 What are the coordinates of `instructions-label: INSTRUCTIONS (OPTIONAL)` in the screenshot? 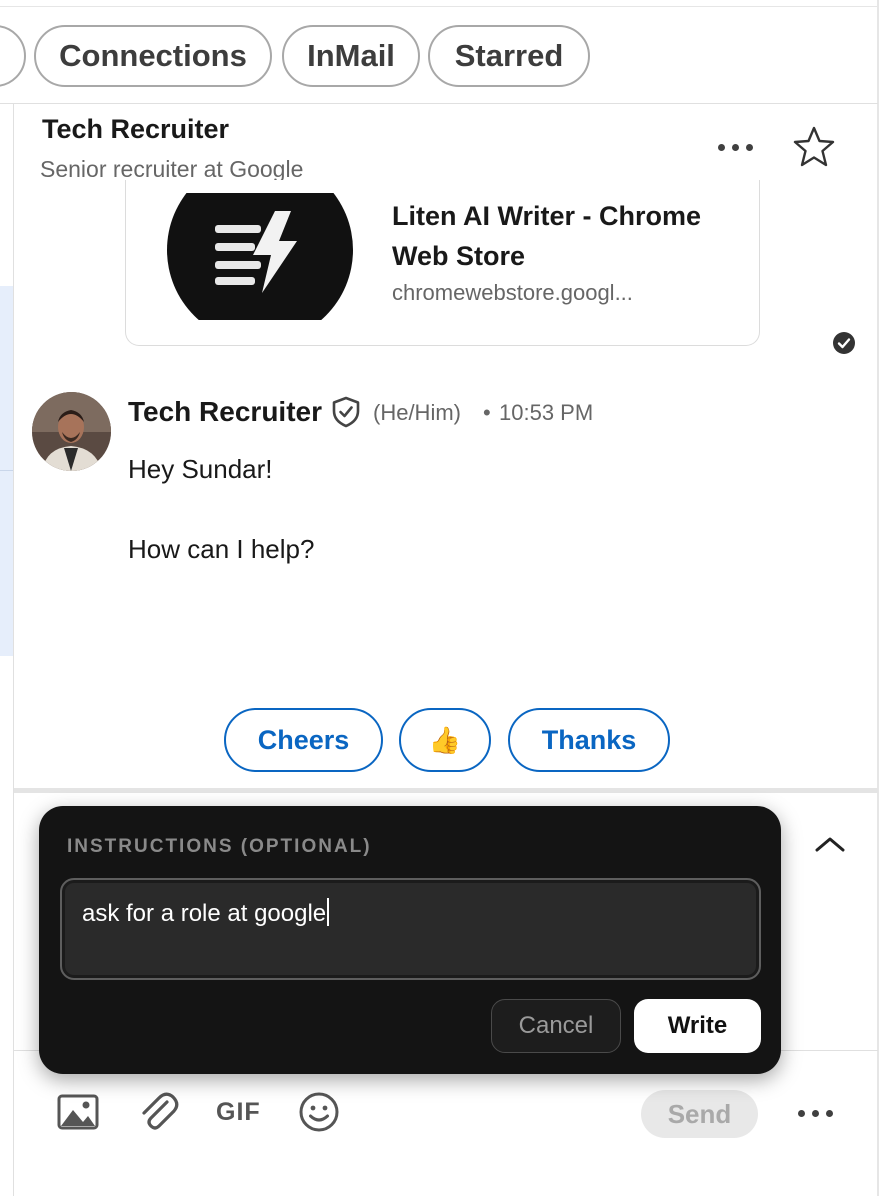 It's located at (219, 846).